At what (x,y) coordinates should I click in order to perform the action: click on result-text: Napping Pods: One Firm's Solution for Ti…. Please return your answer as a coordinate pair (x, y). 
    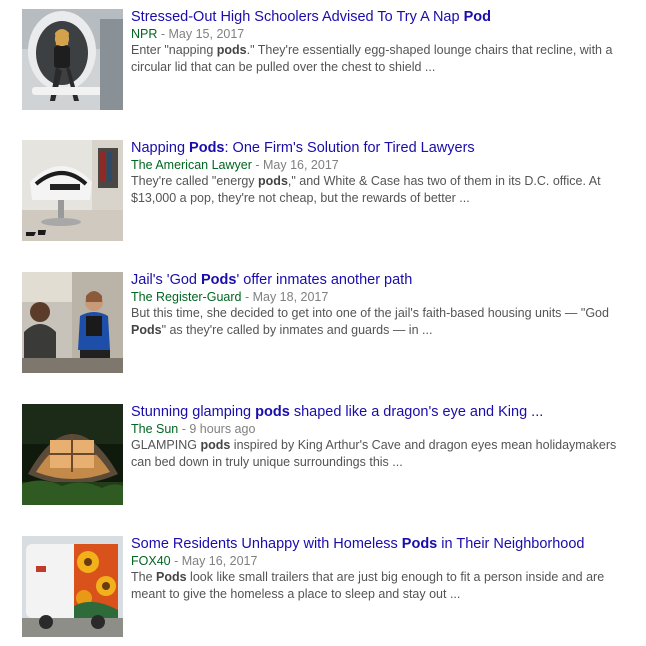
    Looking at the image, I should click on (382, 173).